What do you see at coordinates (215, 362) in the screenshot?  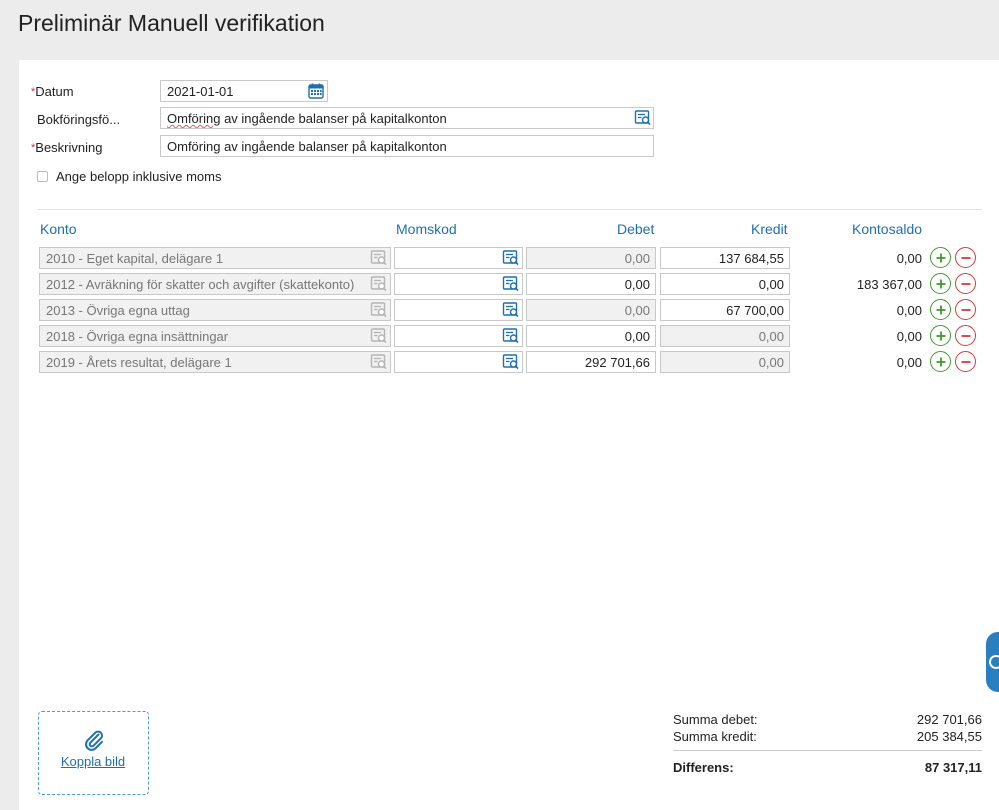 I see `konto-field: 2019 - Årets resultat, delägare 1` at bounding box center [215, 362].